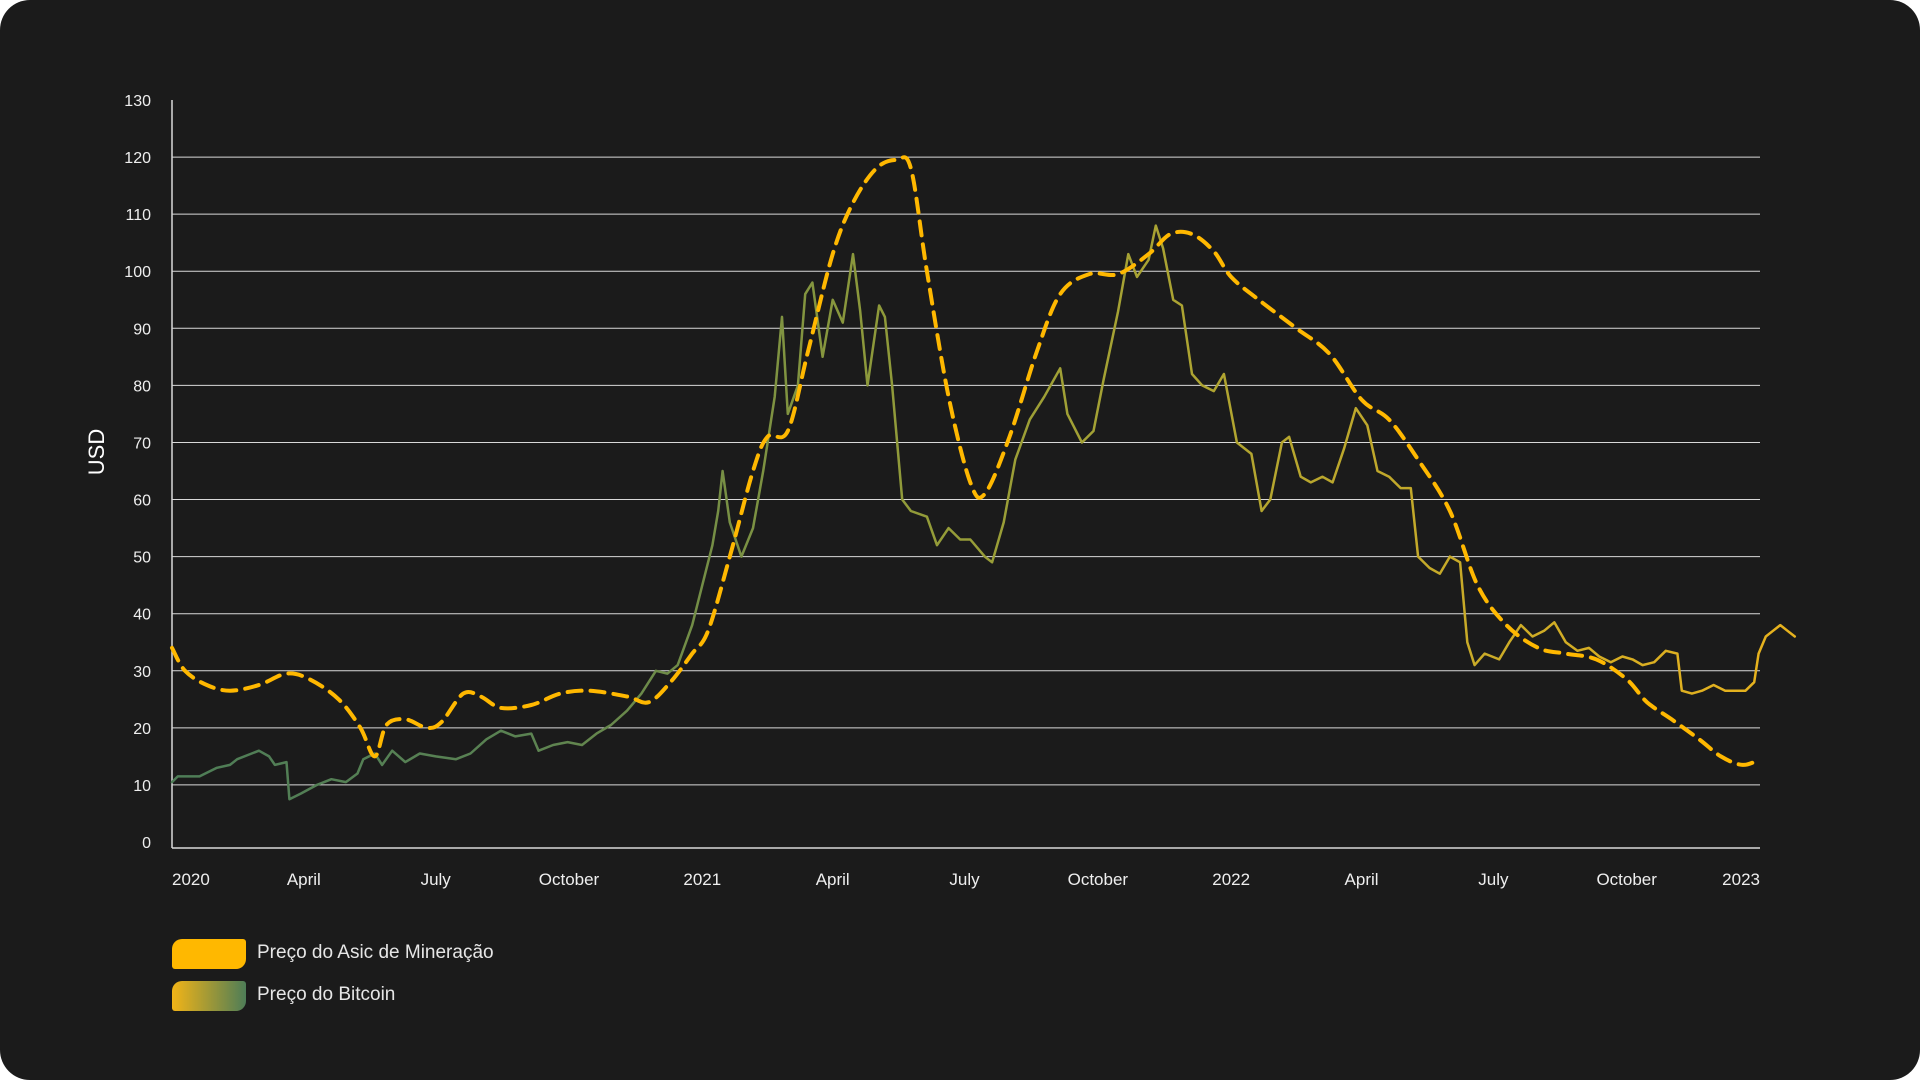  Describe the element at coordinates (96, 452) in the screenshot. I see `y-axis-title: USD` at that location.